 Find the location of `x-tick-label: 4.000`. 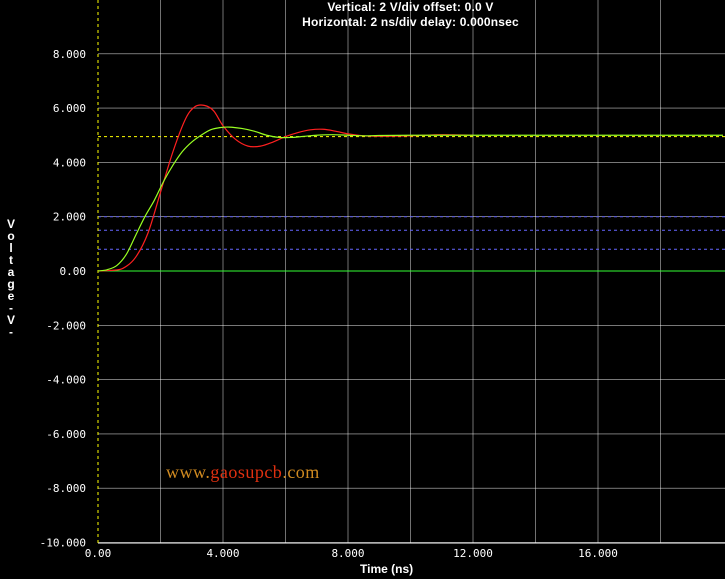

x-tick-label: 4.000 is located at coordinates (222, 553).